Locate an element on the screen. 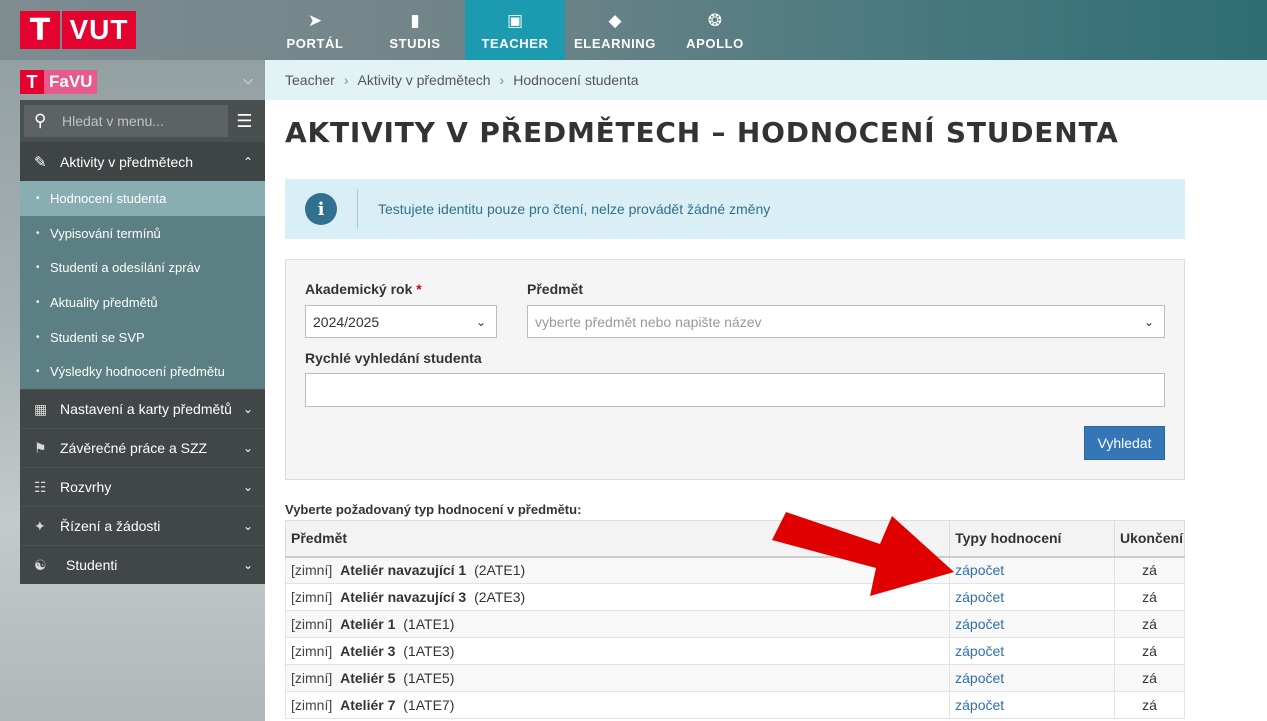  sidebar-section-zaverecne-prace: ⚑ Závěrečné práce a SZZ ⌄ is located at coordinates (142, 448).